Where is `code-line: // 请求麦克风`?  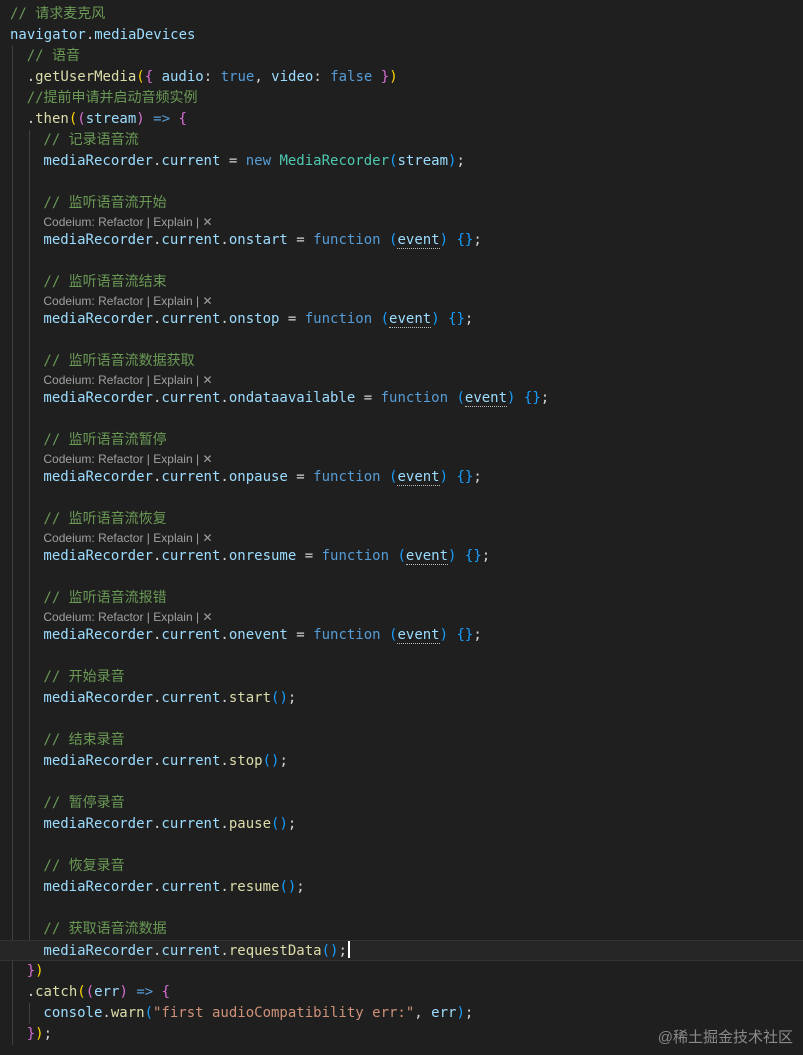
code-line: // 请求麦克风 is located at coordinates (401, 14).